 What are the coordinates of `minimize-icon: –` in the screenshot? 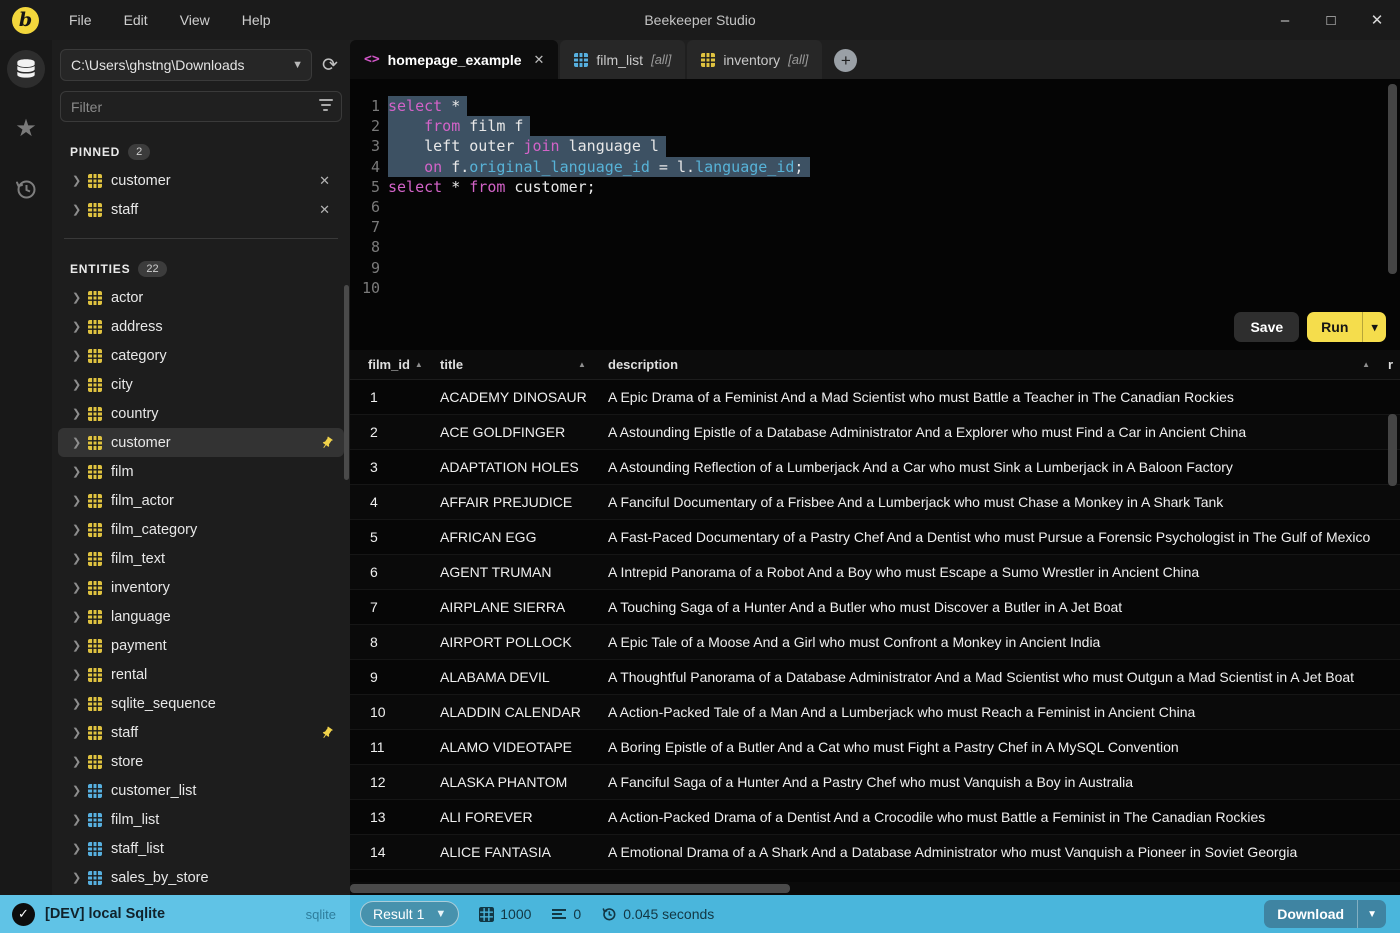 It's located at (1285, 20).